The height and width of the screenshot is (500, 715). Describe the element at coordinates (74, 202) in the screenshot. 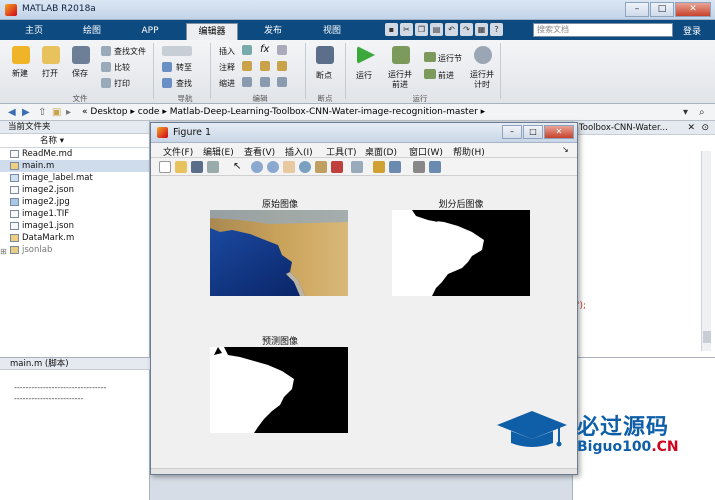

I see `file-item: image2.jpg` at that location.